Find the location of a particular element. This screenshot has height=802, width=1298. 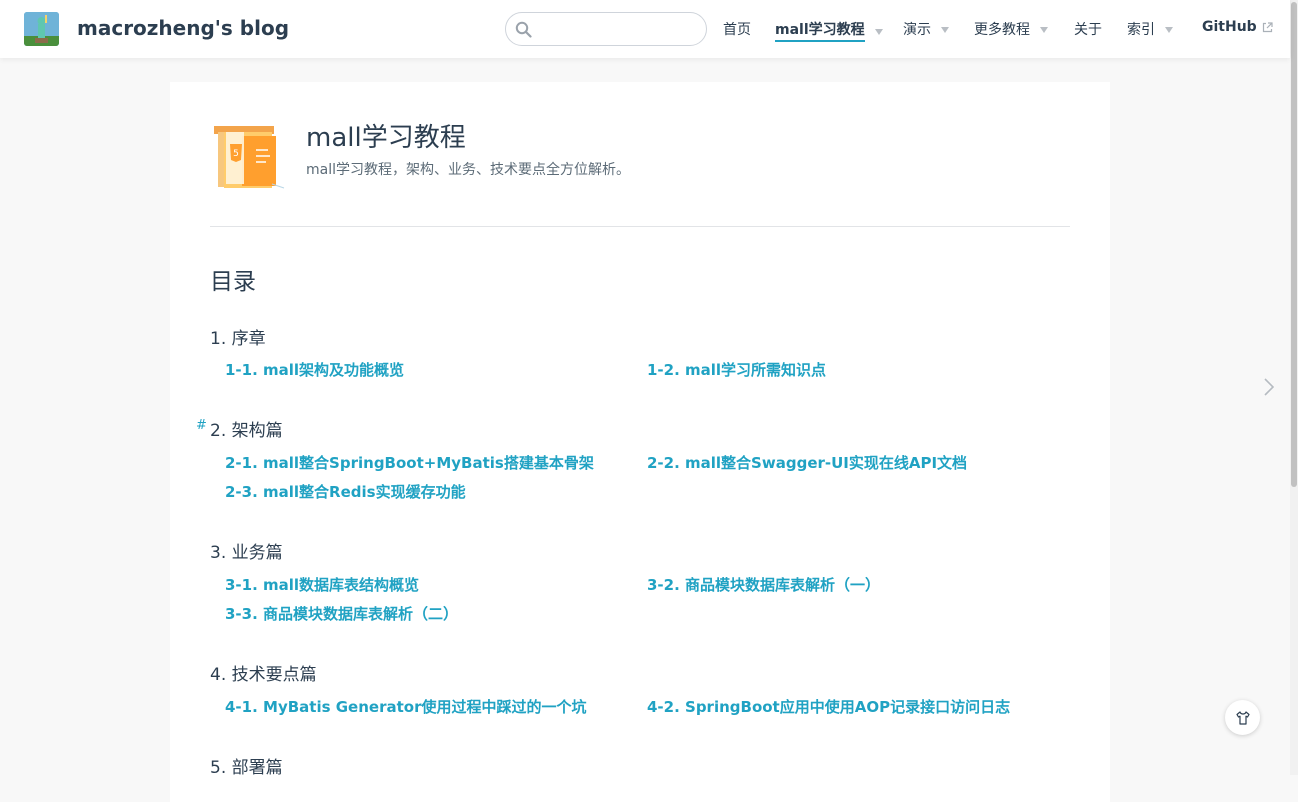

nav-item-mall-tutorial: mall学习教程 is located at coordinates (829, 30).